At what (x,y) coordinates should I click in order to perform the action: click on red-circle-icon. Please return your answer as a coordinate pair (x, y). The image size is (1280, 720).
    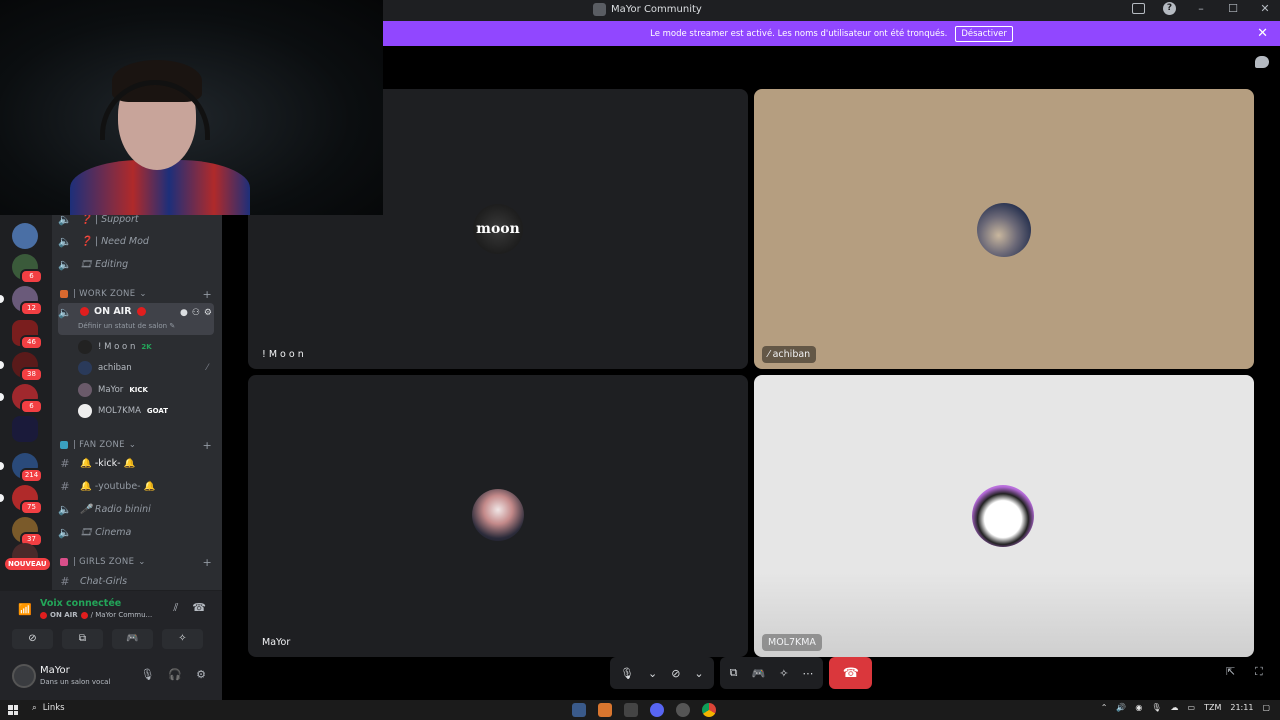
    Looking at the image, I should click on (84, 615).